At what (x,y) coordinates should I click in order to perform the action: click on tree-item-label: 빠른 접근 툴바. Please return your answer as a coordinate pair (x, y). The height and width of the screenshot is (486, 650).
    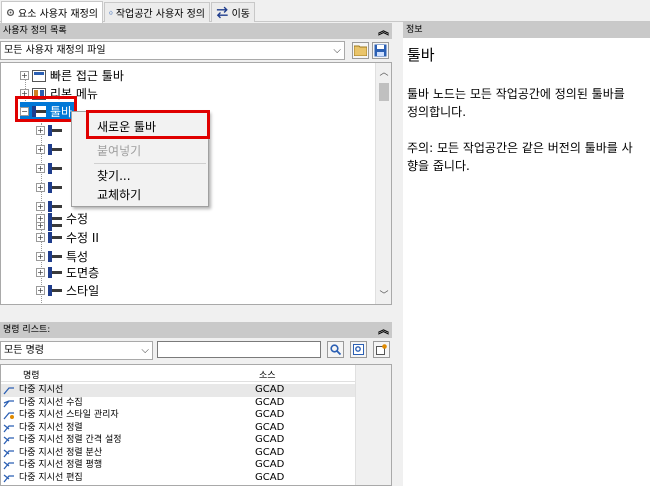
    Looking at the image, I should click on (87, 76).